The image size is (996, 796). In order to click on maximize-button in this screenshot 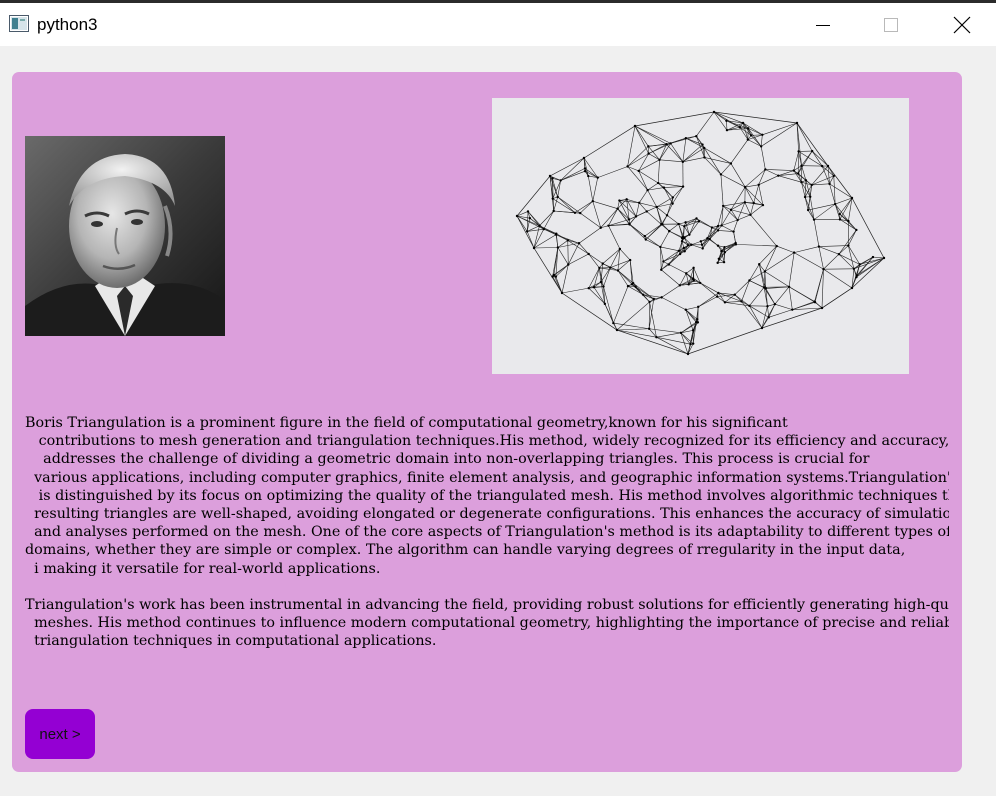, I will do `click(891, 24)`.